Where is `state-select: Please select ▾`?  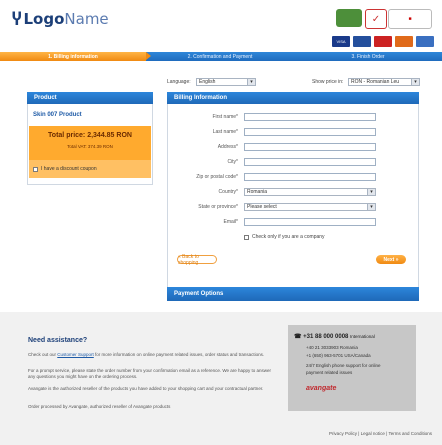 state-select: Please select ▾ is located at coordinates (310, 207).